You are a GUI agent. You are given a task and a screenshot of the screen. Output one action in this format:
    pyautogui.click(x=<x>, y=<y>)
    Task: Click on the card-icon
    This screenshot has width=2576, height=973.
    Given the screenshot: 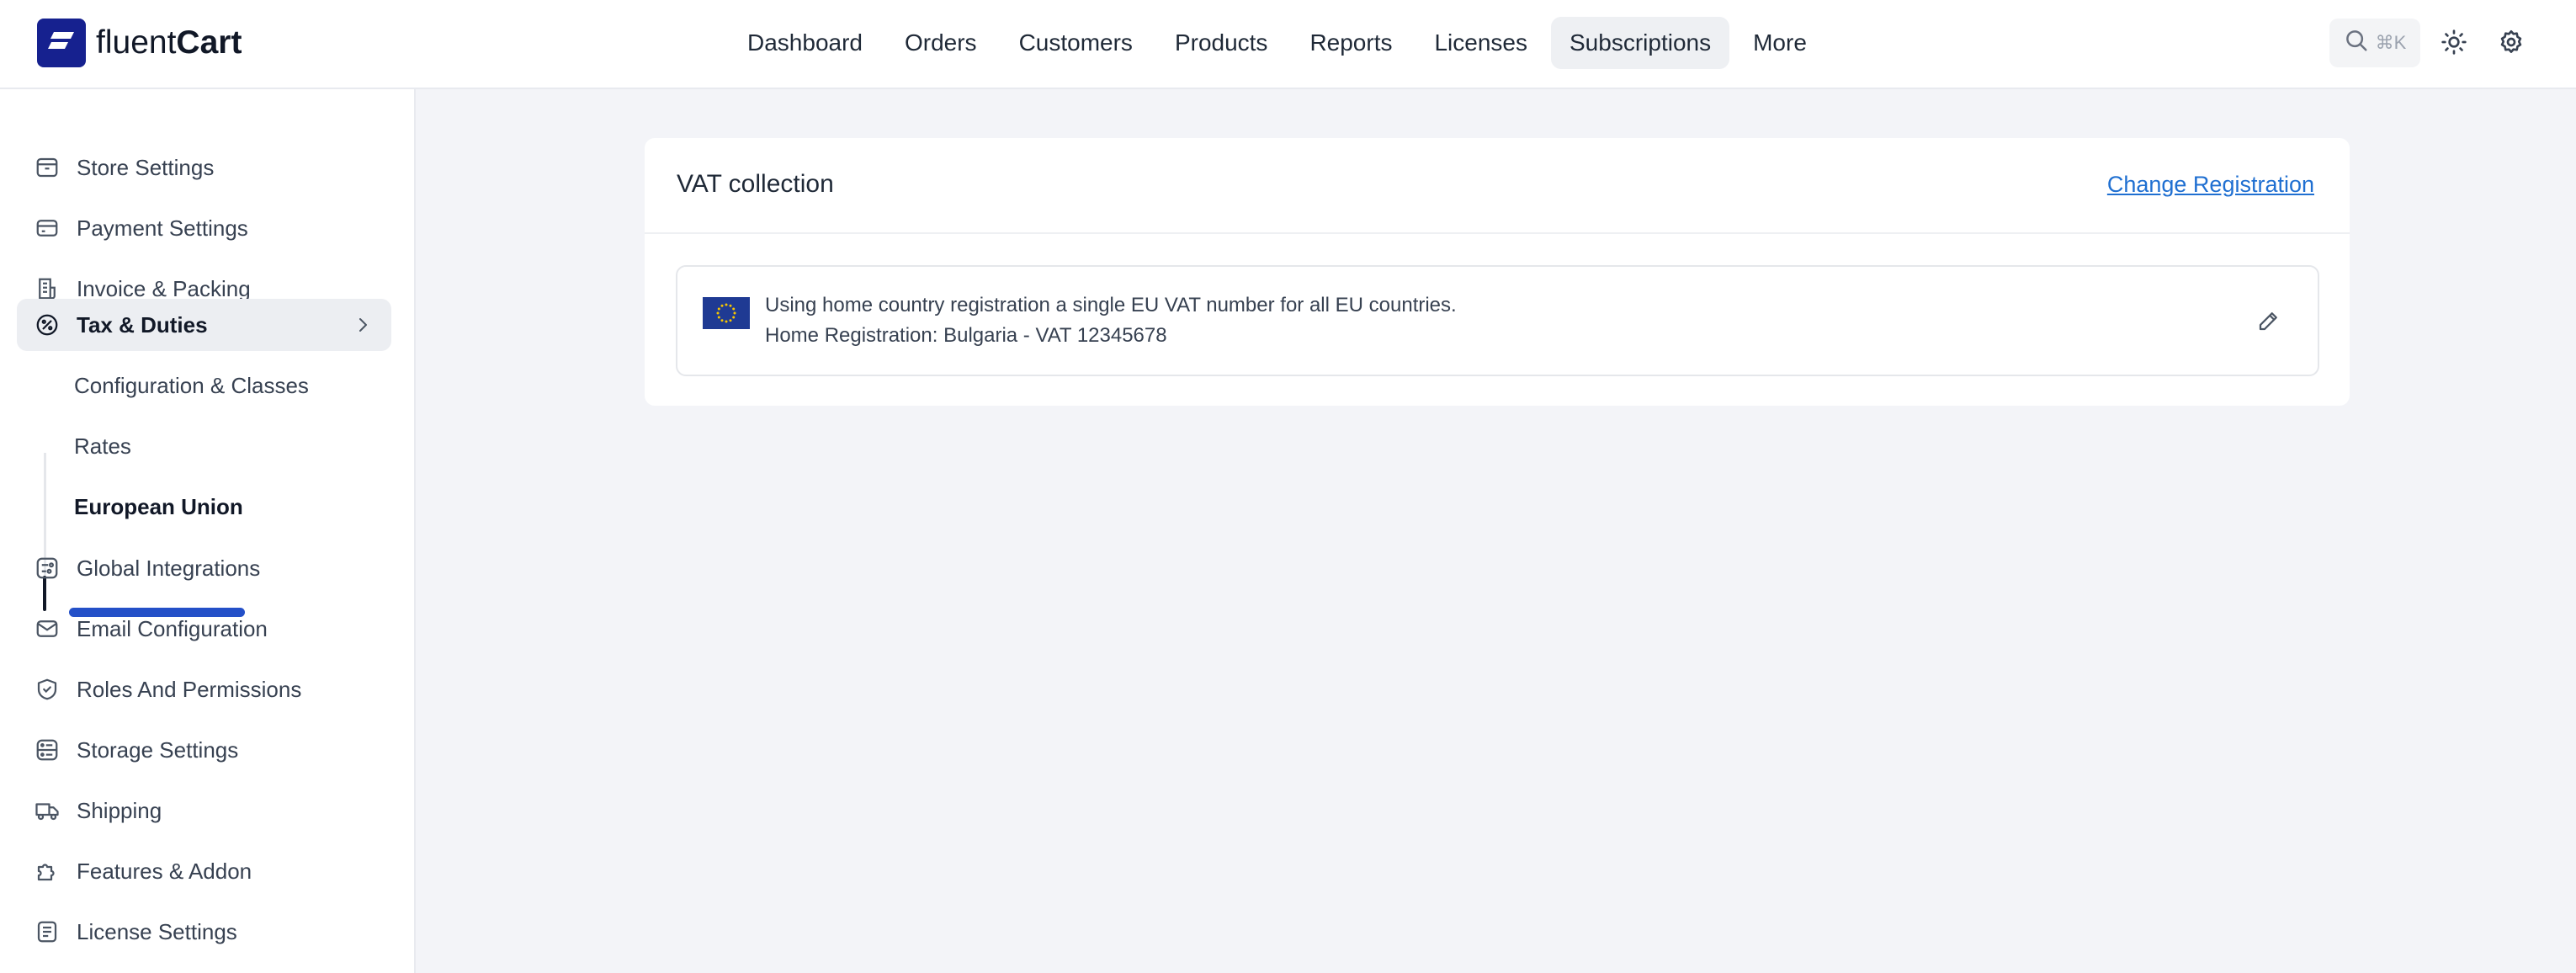 What is the action you would take?
    pyautogui.click(x=47, y=228)
    